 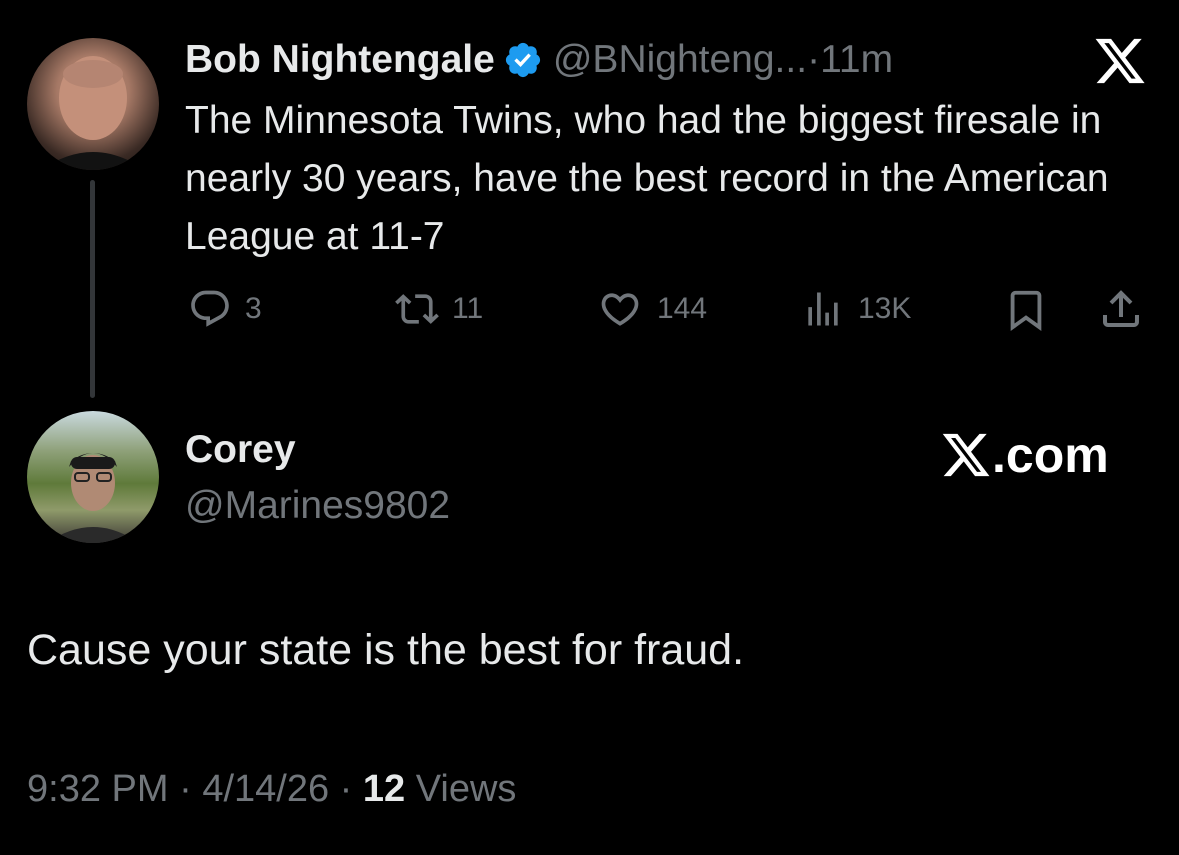 I want to click on reply-views-label: Views, so click(x=461, y=789).